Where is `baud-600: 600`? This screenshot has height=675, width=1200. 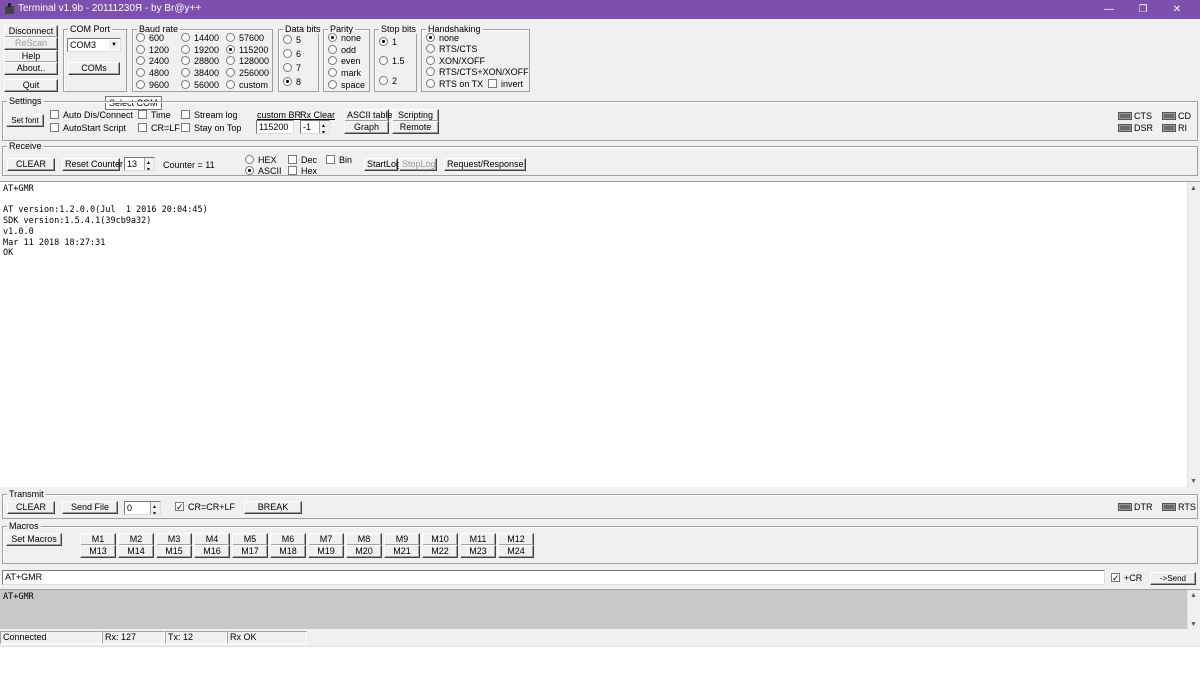
baud-600: 600 is located at coordinates (150, 38).